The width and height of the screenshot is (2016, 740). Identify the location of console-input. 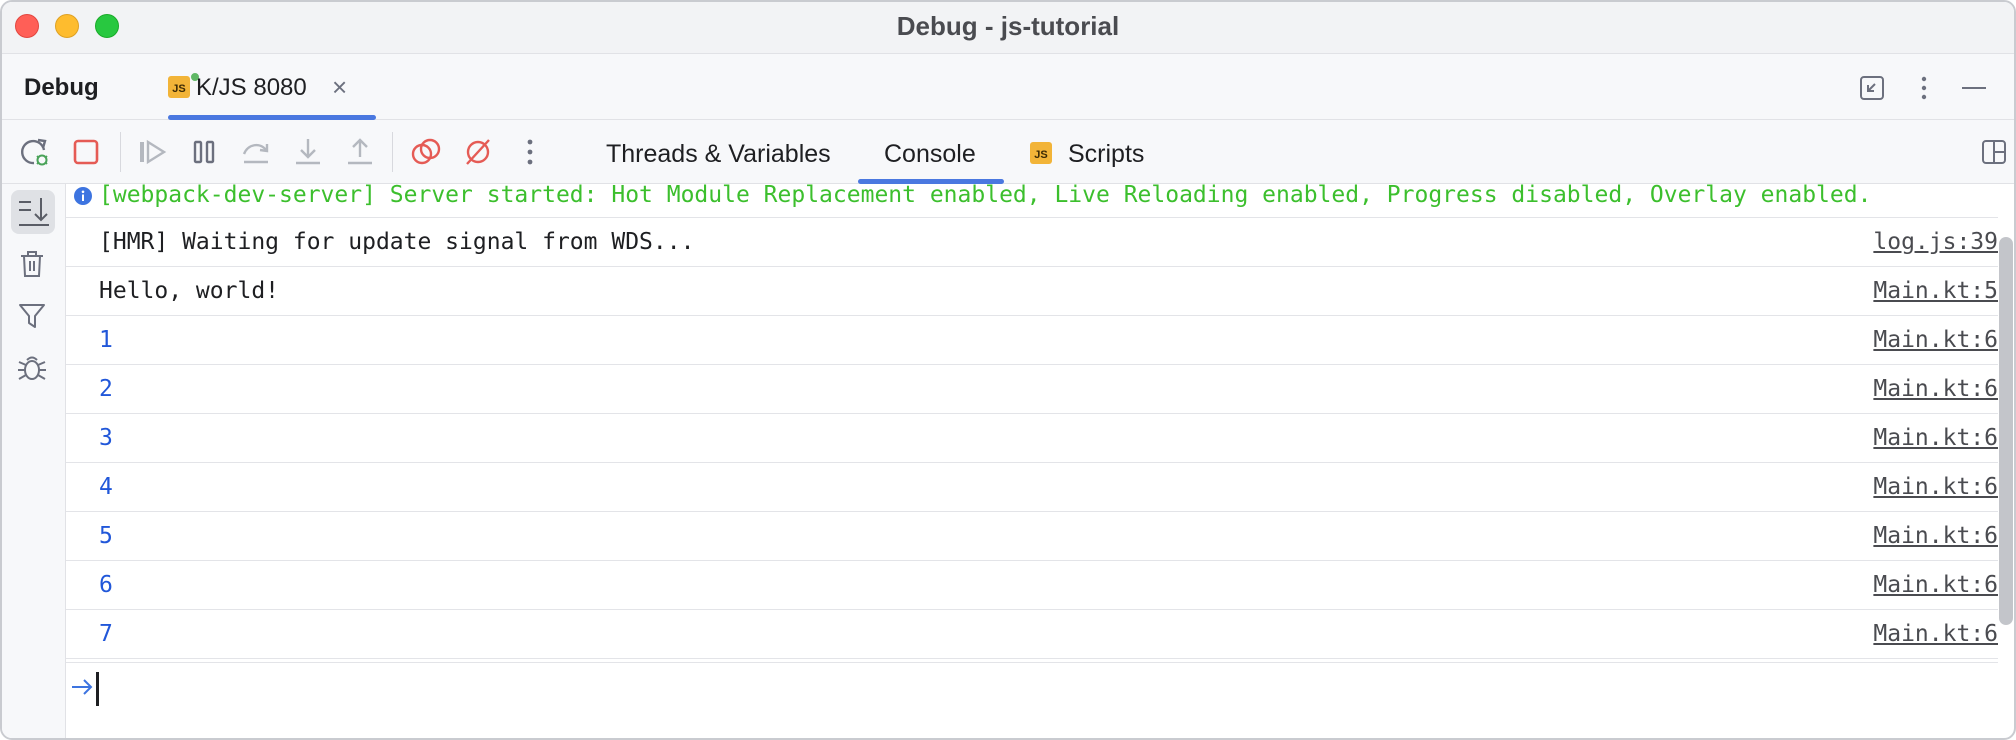
(1032, 688).